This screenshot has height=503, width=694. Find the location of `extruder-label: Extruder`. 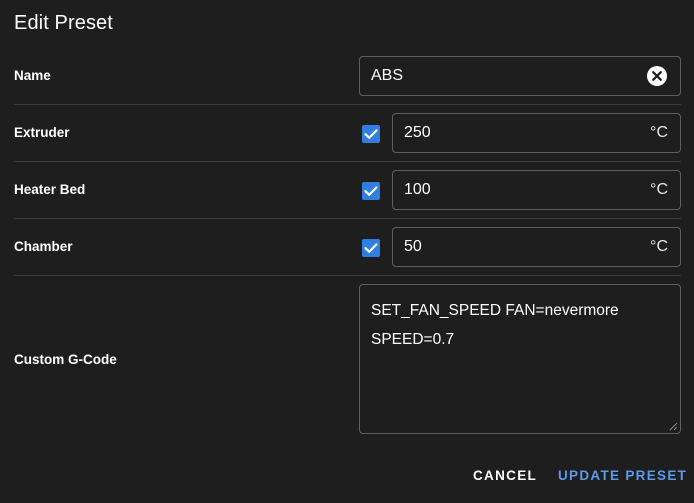

extruder-label: Extruder is located at coordinates (42, 132).